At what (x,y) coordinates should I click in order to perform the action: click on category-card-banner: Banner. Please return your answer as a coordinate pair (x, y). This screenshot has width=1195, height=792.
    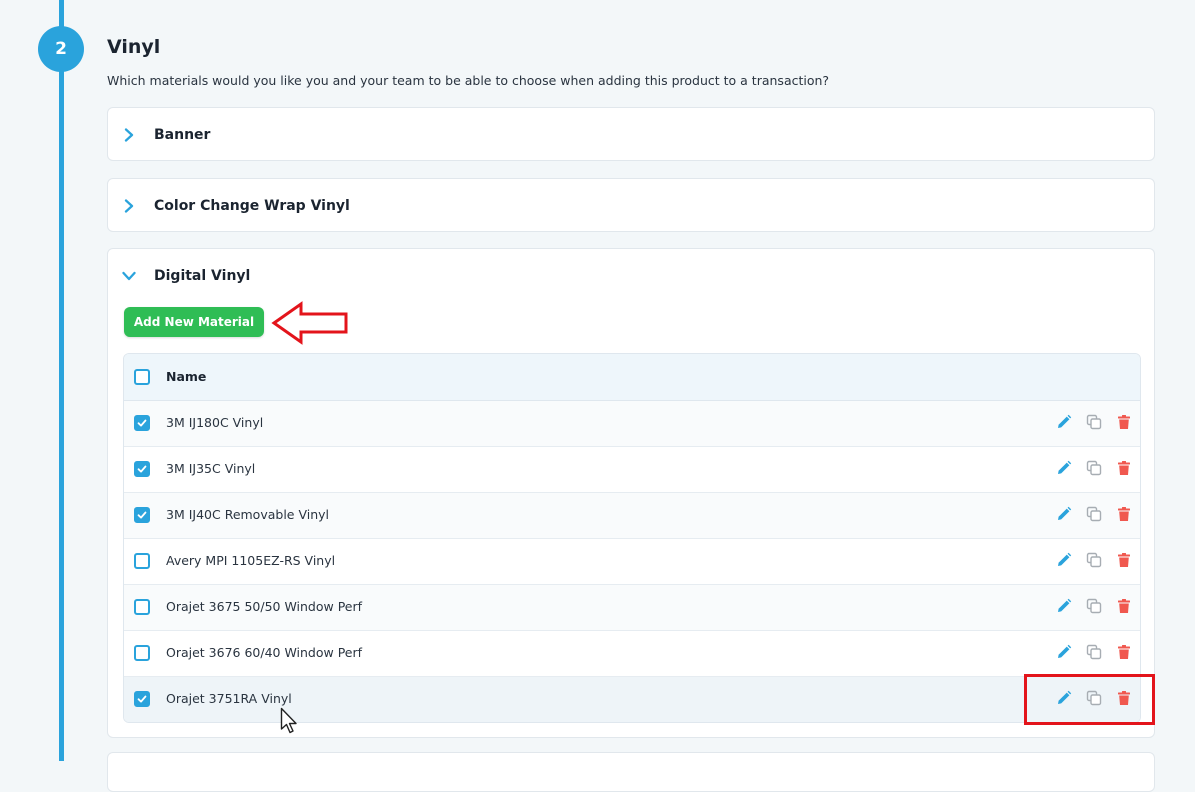
    Looking at the image, I should click on (631, 134).